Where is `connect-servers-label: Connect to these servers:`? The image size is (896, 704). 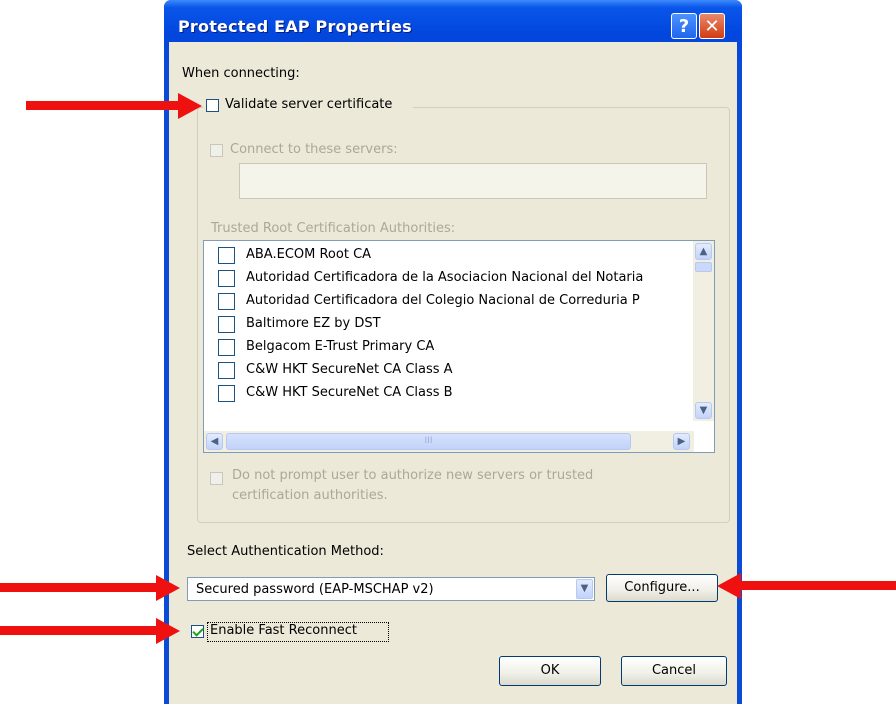
connect-servers-label: Connect to these servers: is located at coordinates (314, 149).